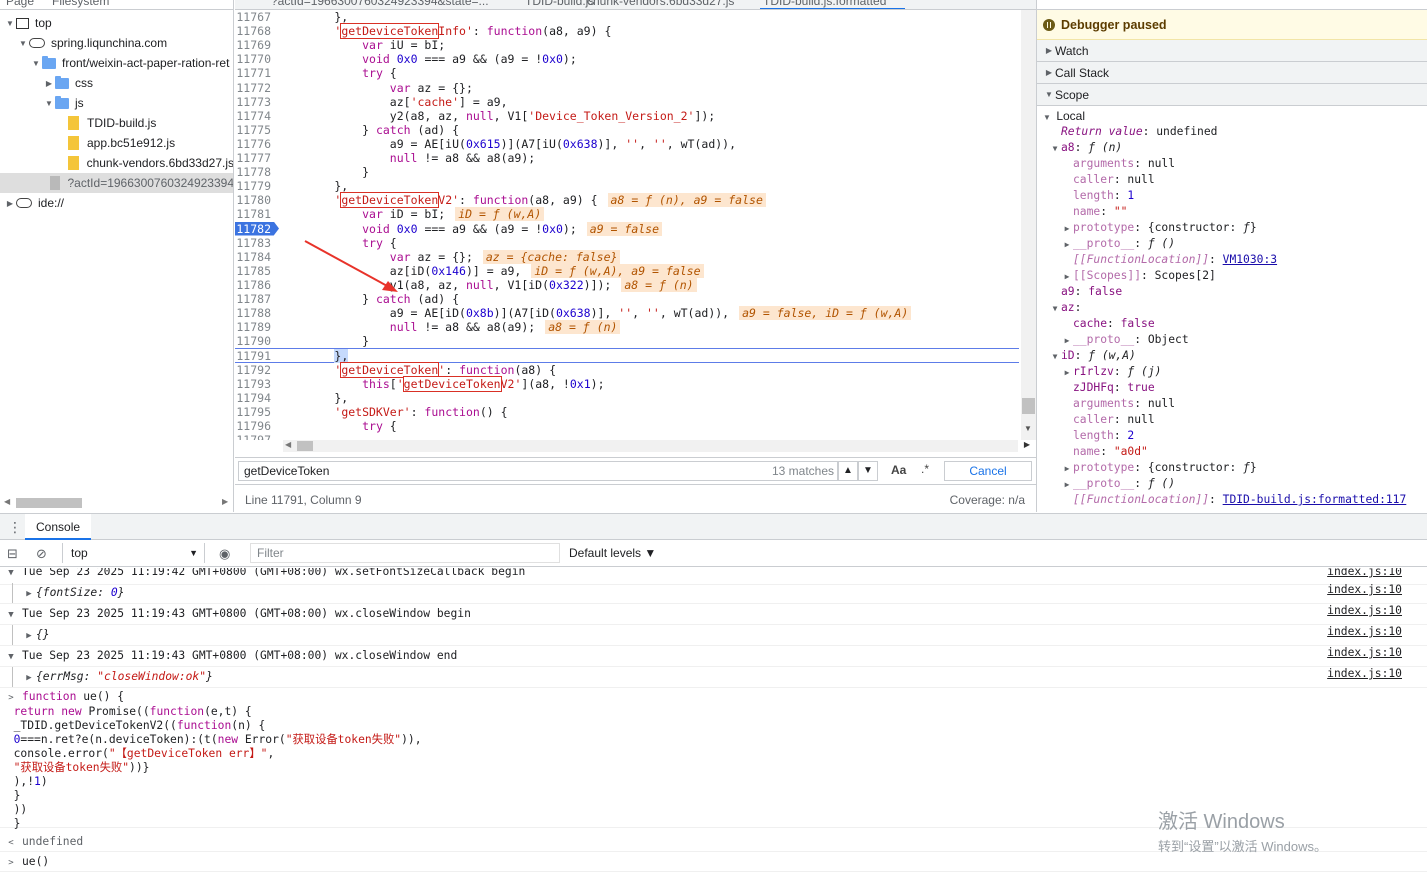 This screenshot has height=873, width=1427. I want to click on tab-page: Page, so click(20, 4).